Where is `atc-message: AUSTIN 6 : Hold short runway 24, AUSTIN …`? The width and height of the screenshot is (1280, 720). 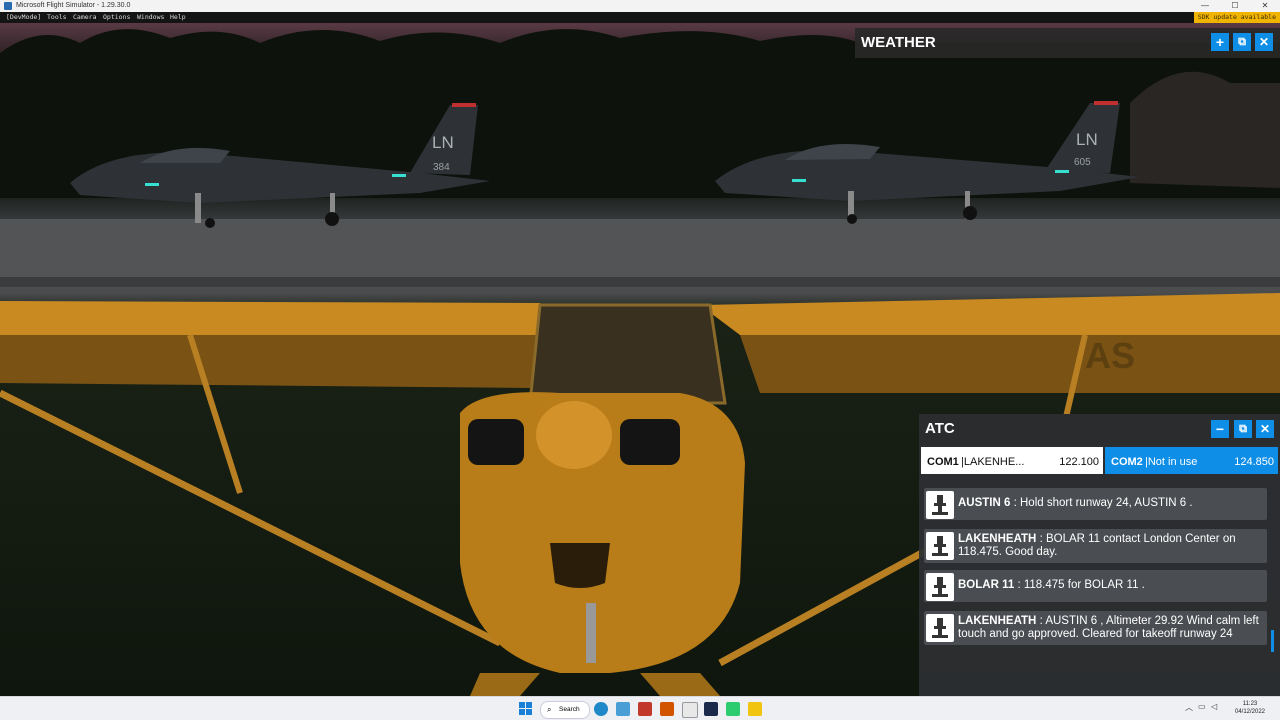
atc-message: AUSTIN 6 : Hold short runway 24, AUSTIN … is located at coordinates (1095, 504).